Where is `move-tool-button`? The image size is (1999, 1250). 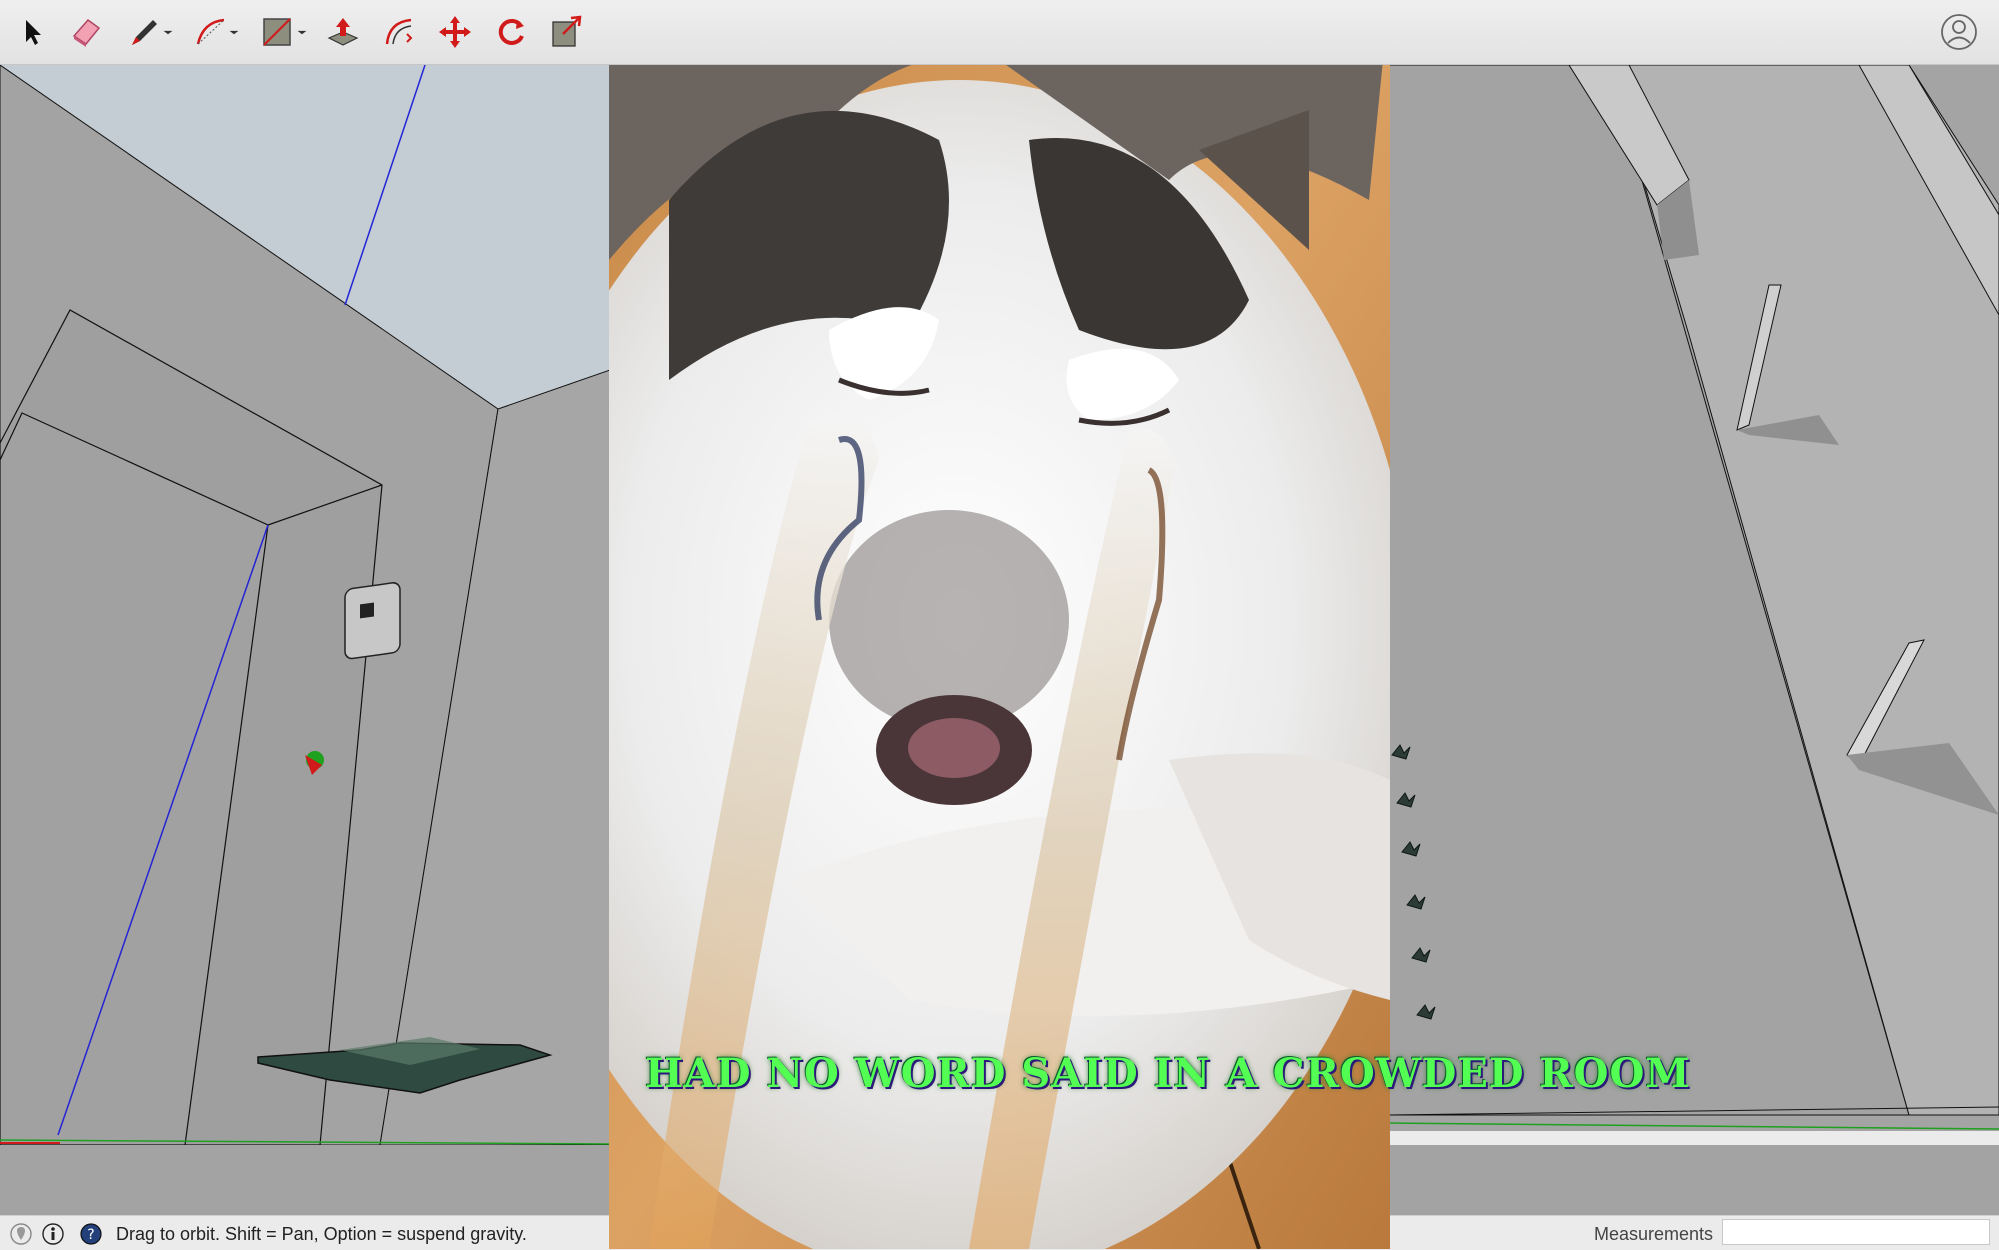 move-tool-button is located at coordinates (455, 32).